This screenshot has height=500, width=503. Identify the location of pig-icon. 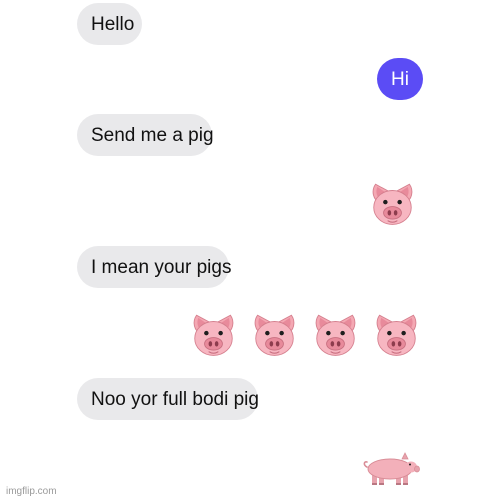
(391, 469).